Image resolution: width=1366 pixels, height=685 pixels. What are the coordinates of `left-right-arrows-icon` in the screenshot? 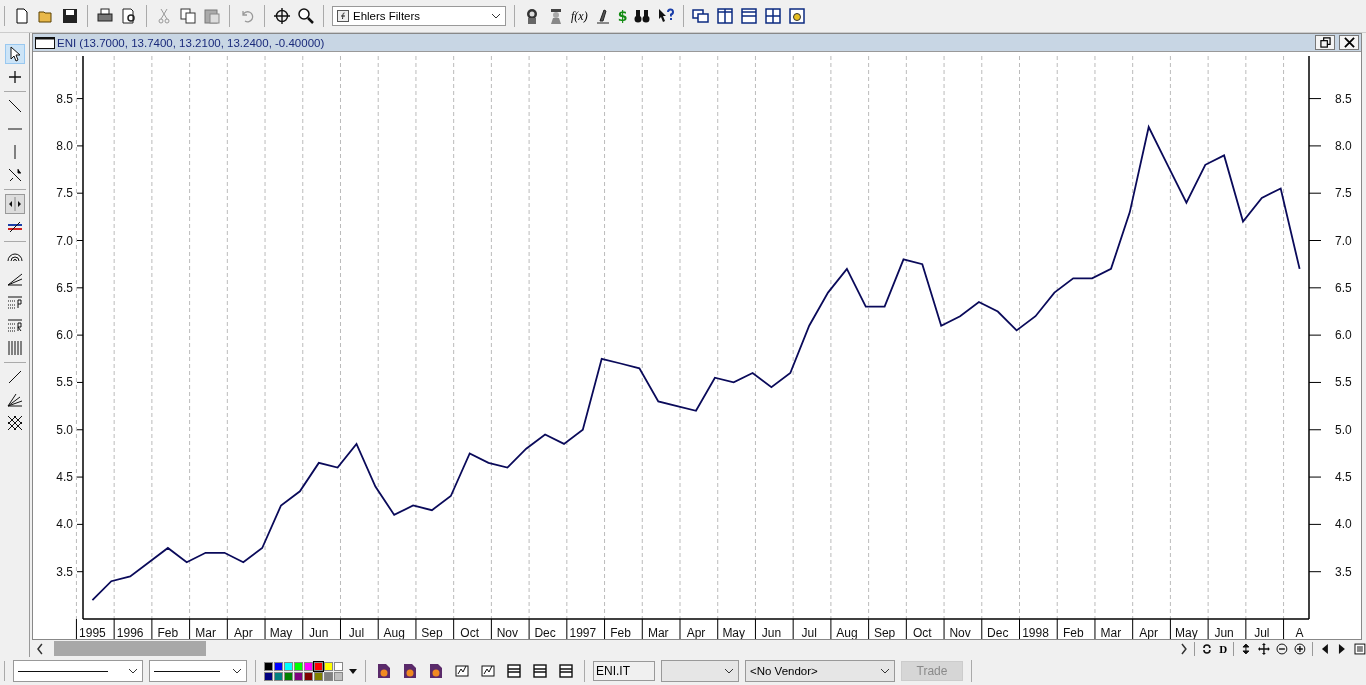 It's located at (14, 204).